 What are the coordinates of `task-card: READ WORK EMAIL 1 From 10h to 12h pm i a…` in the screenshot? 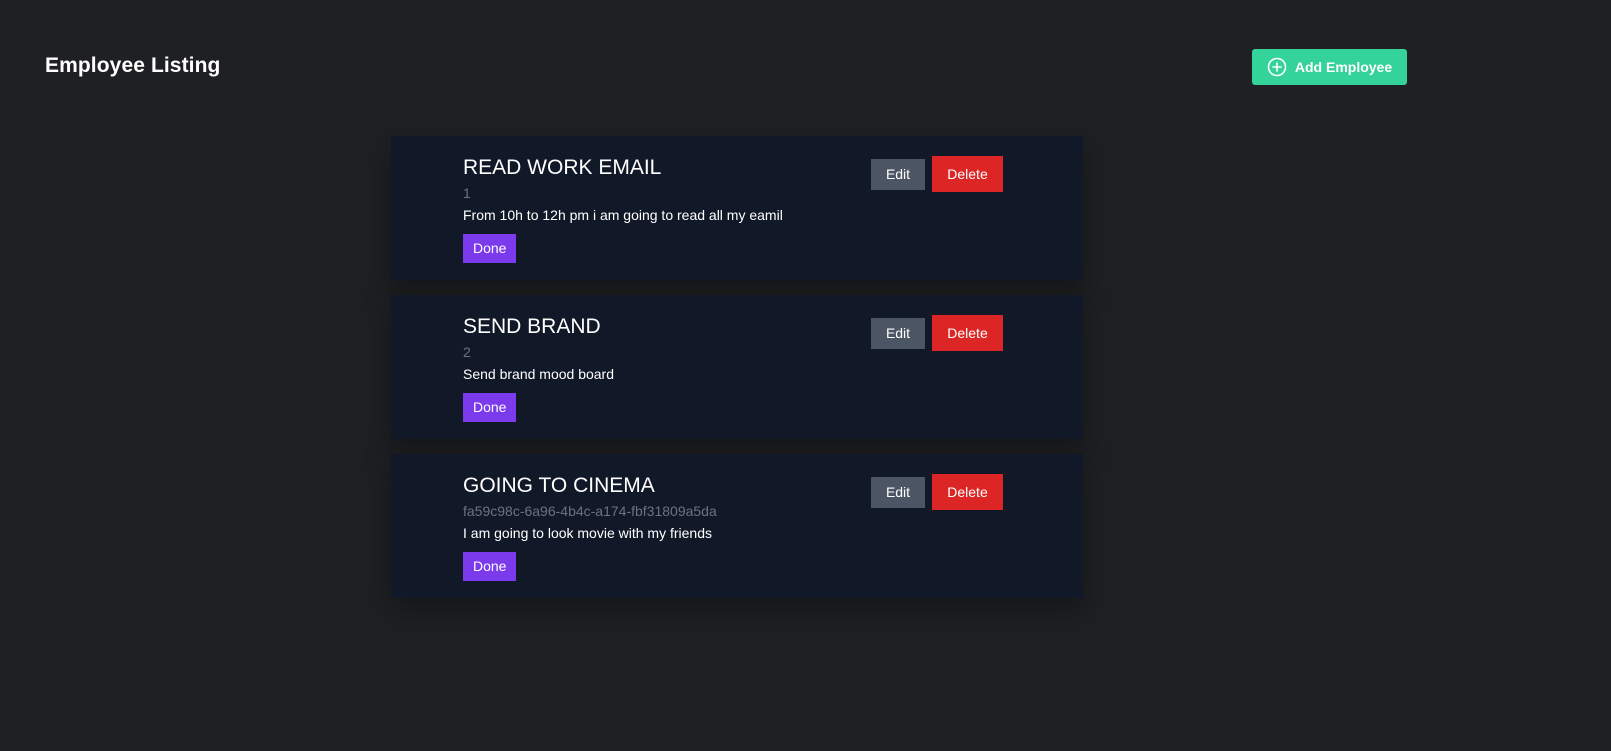 It's located at (737, 208).